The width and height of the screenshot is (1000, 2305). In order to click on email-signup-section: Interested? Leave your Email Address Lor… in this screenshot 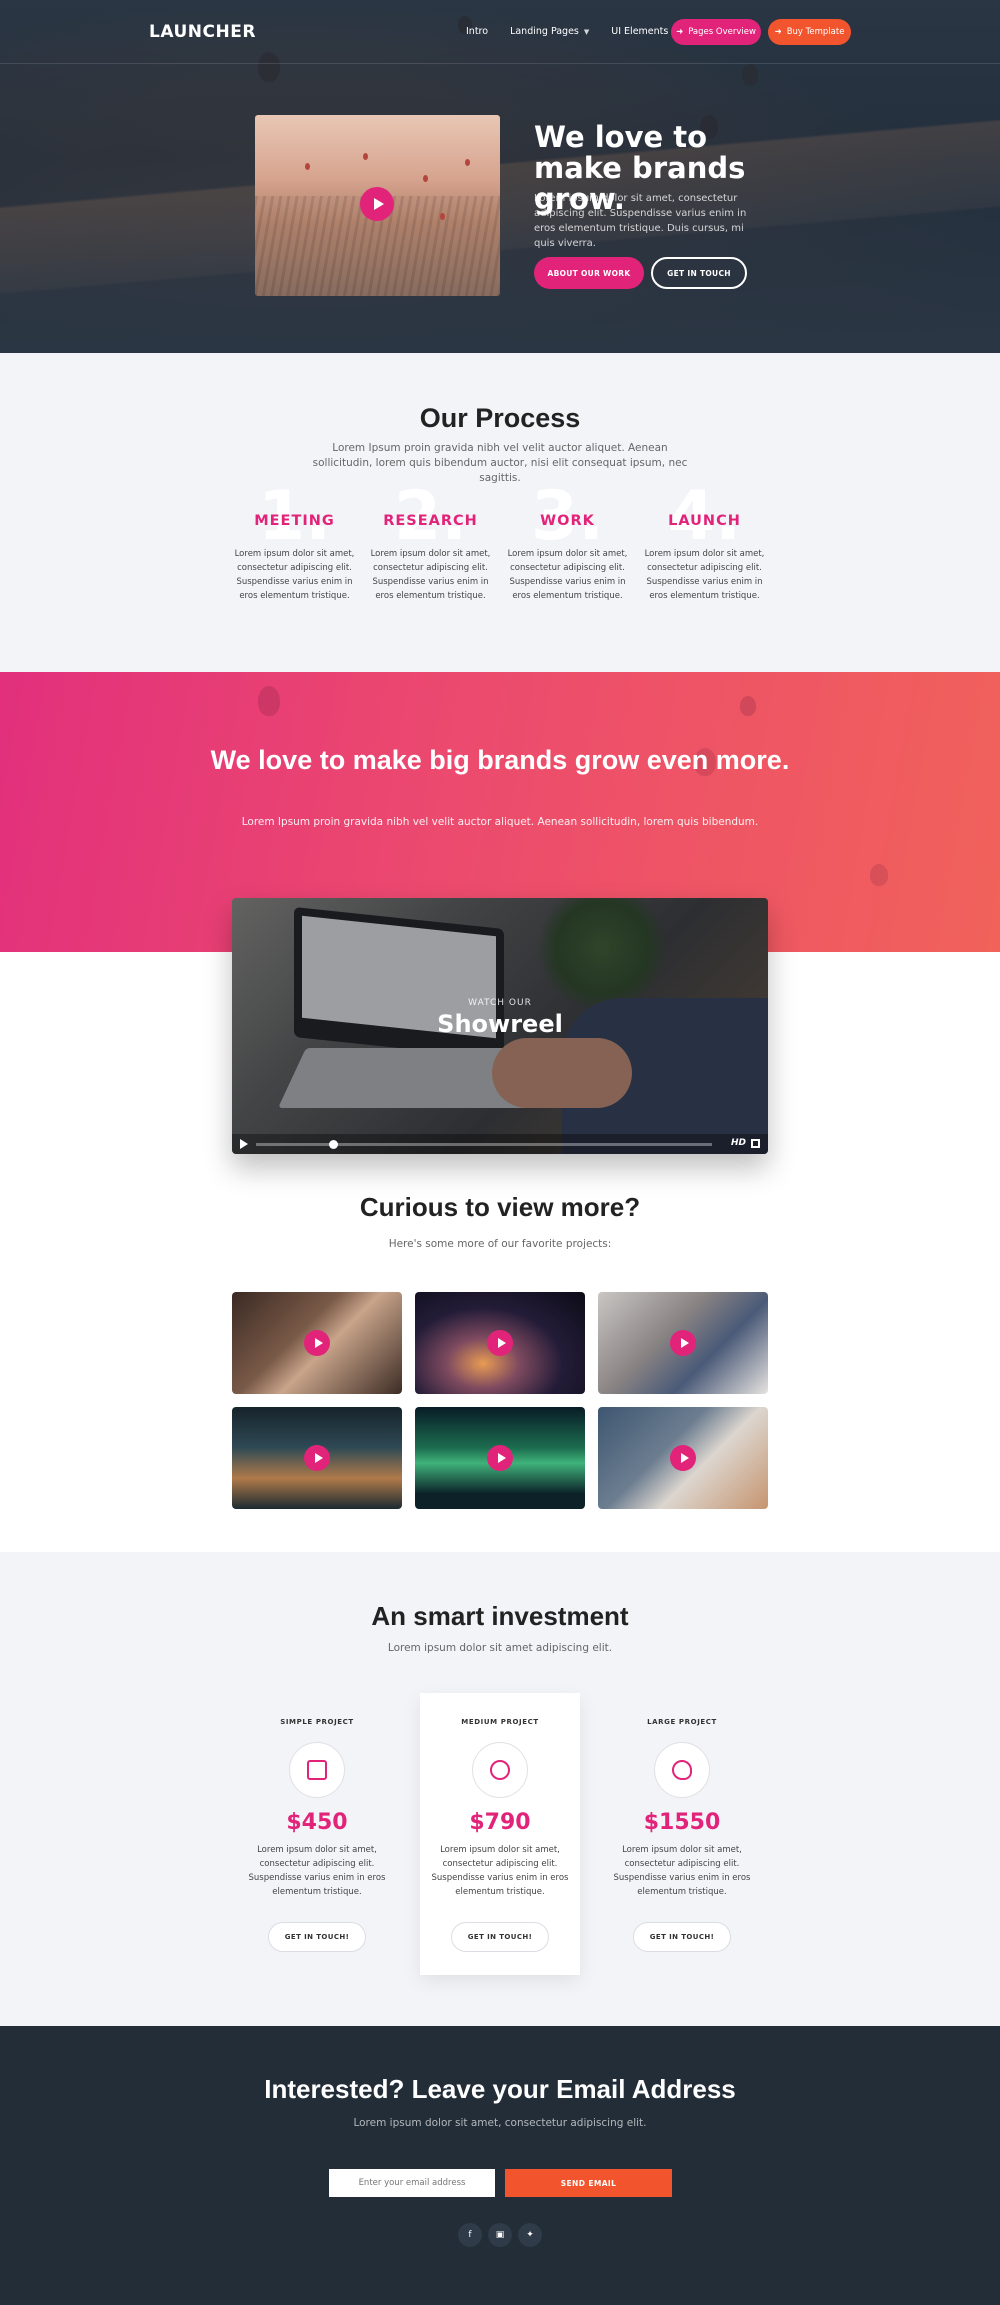, I will do `click(500, 2165)`.